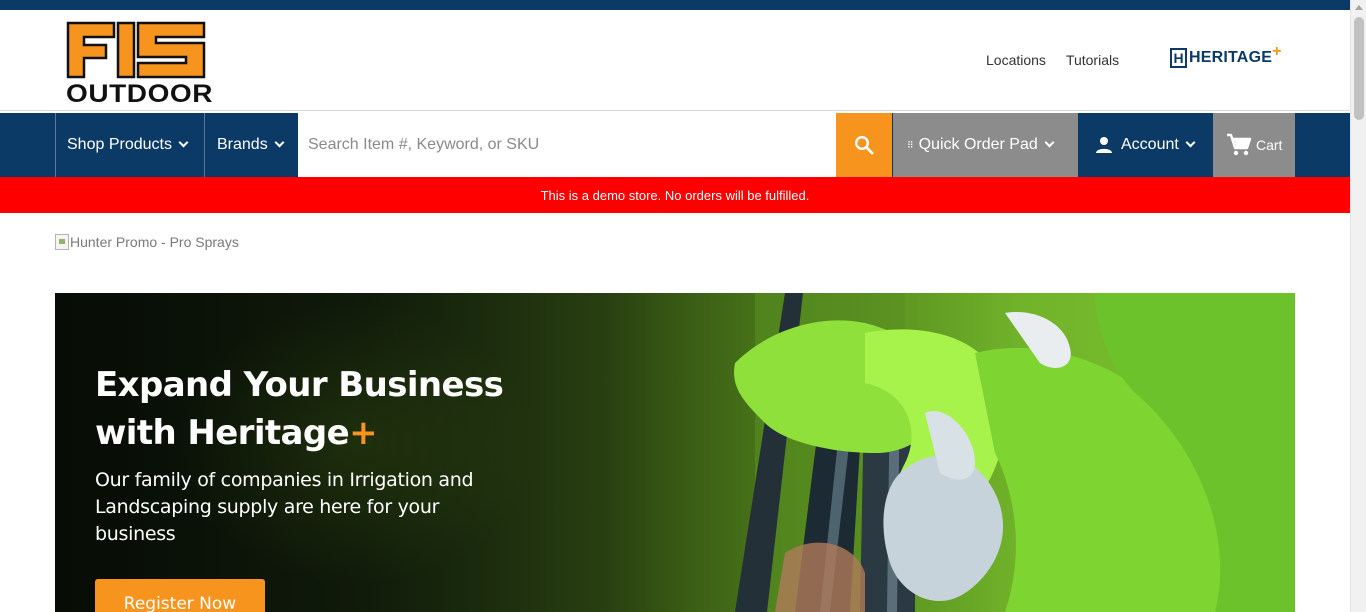 The width and height of the screenshot is (1366, 612). What do you see at coordinates (222, 433) in the screenshot?
I see `hero-title-line2-text: with Heritage` at bounding box center [222, 433].